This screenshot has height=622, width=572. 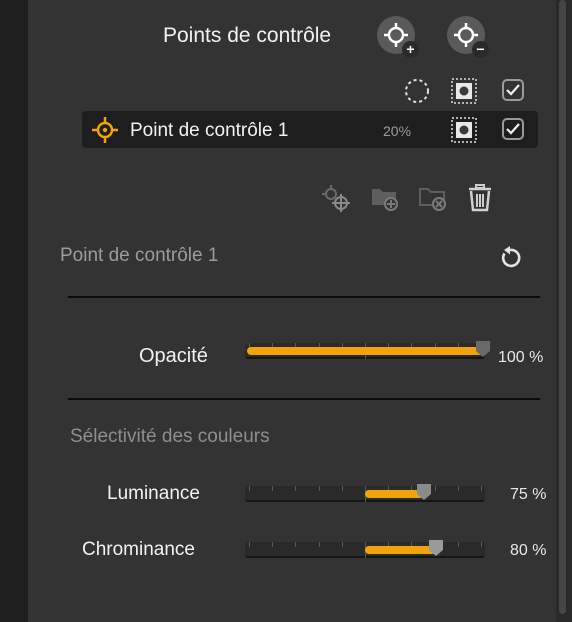 I want to click on enable-point-checkbox, so click(x=513, y=129).